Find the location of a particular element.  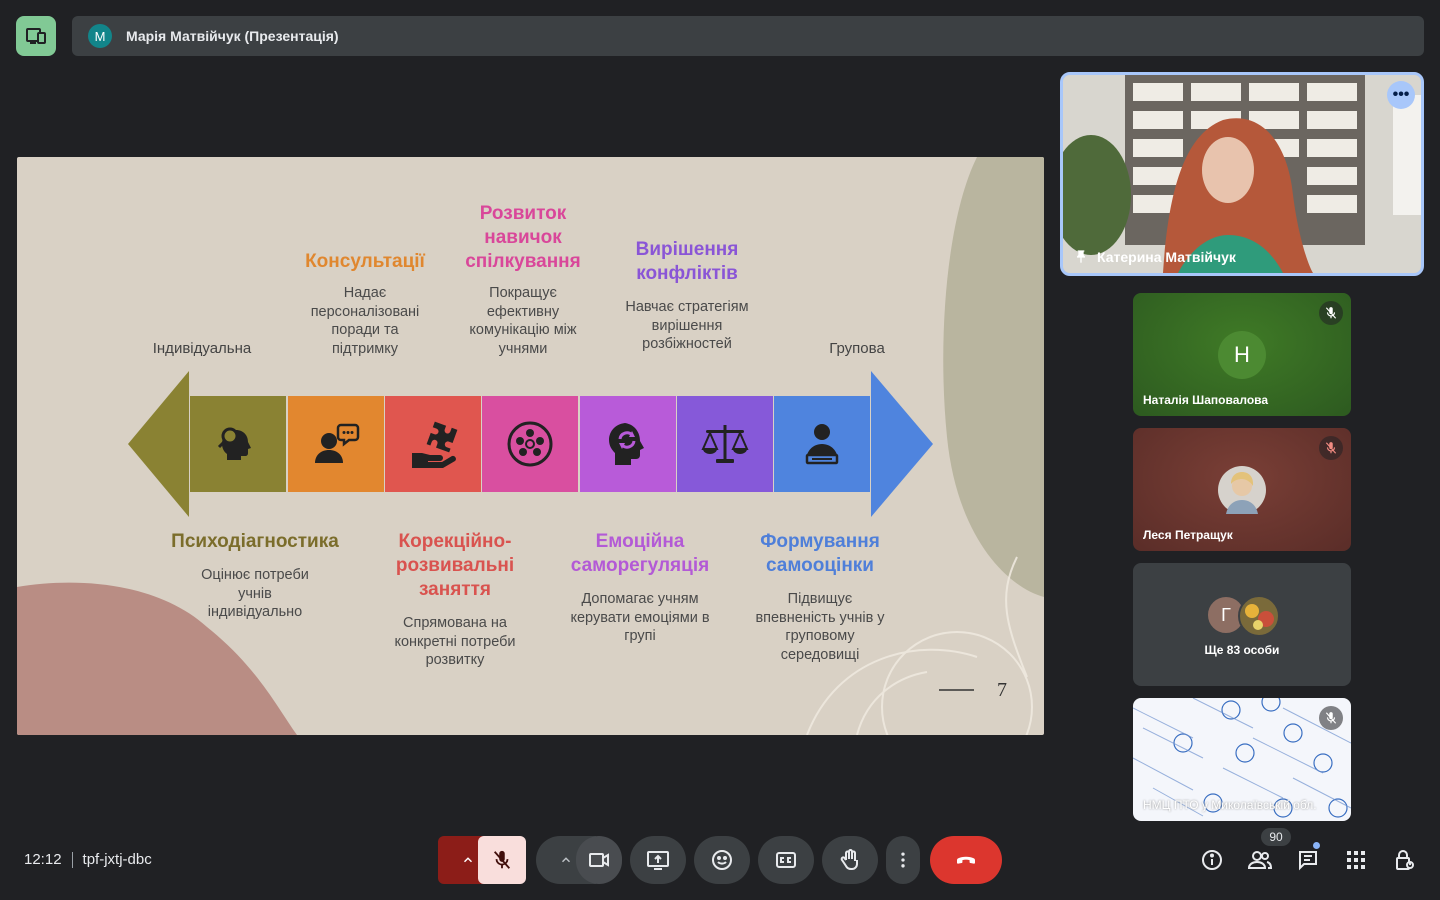

item-title: Формування самооцінки is located at coordinates (820, 553).